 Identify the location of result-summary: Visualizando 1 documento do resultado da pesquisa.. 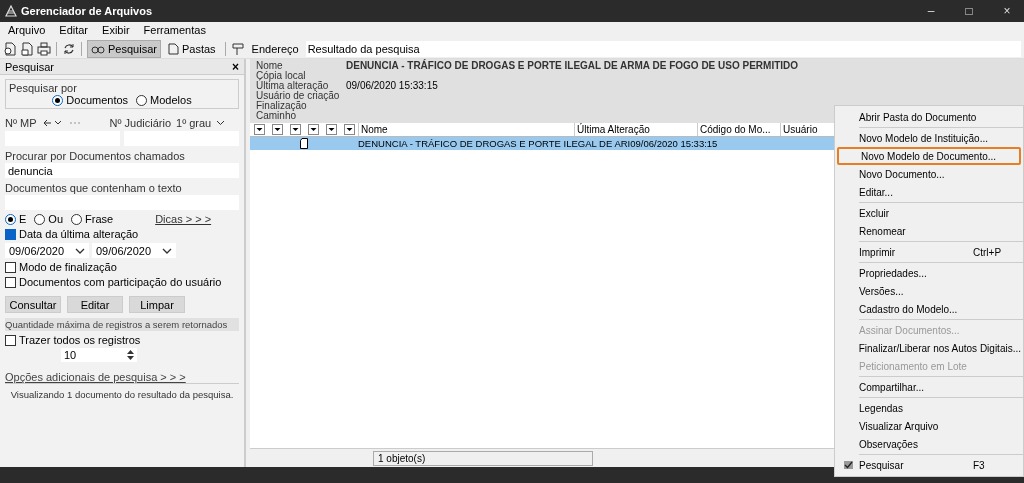
(122, 394).